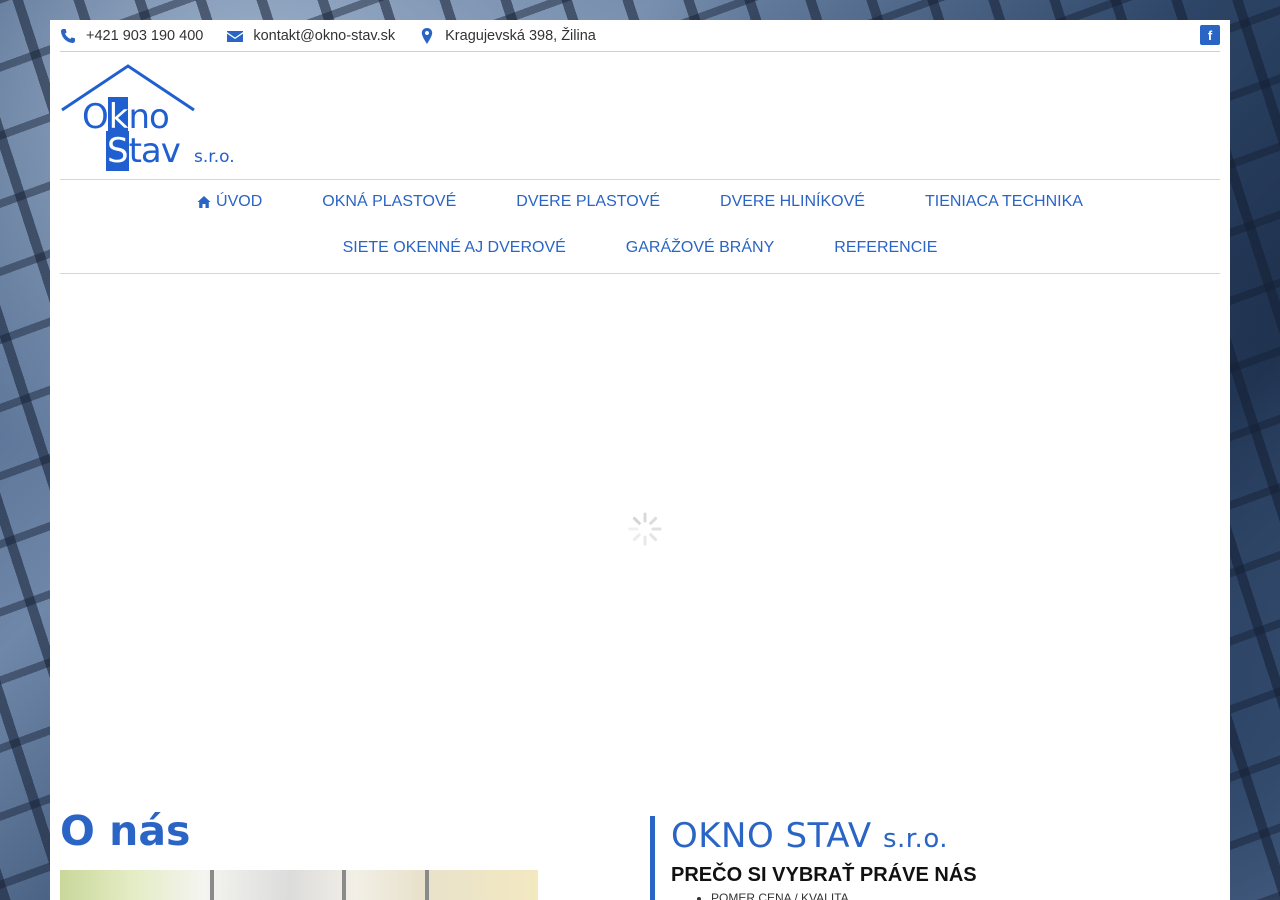  I want to click on nav-item-garazove-brany: GARÁŽOVÉ BRÁNY, so click(700, 248).